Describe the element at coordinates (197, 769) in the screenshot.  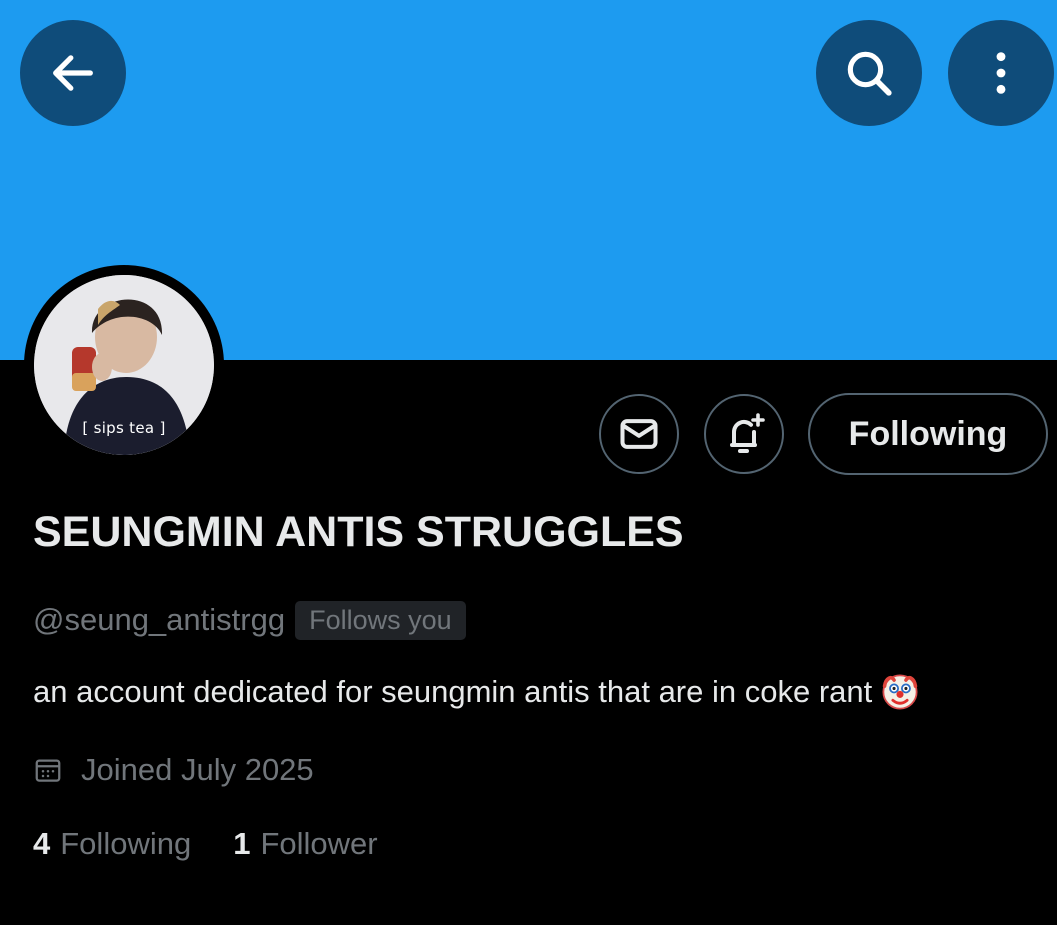
I see `joined-date: Joined July 2025` at that location.